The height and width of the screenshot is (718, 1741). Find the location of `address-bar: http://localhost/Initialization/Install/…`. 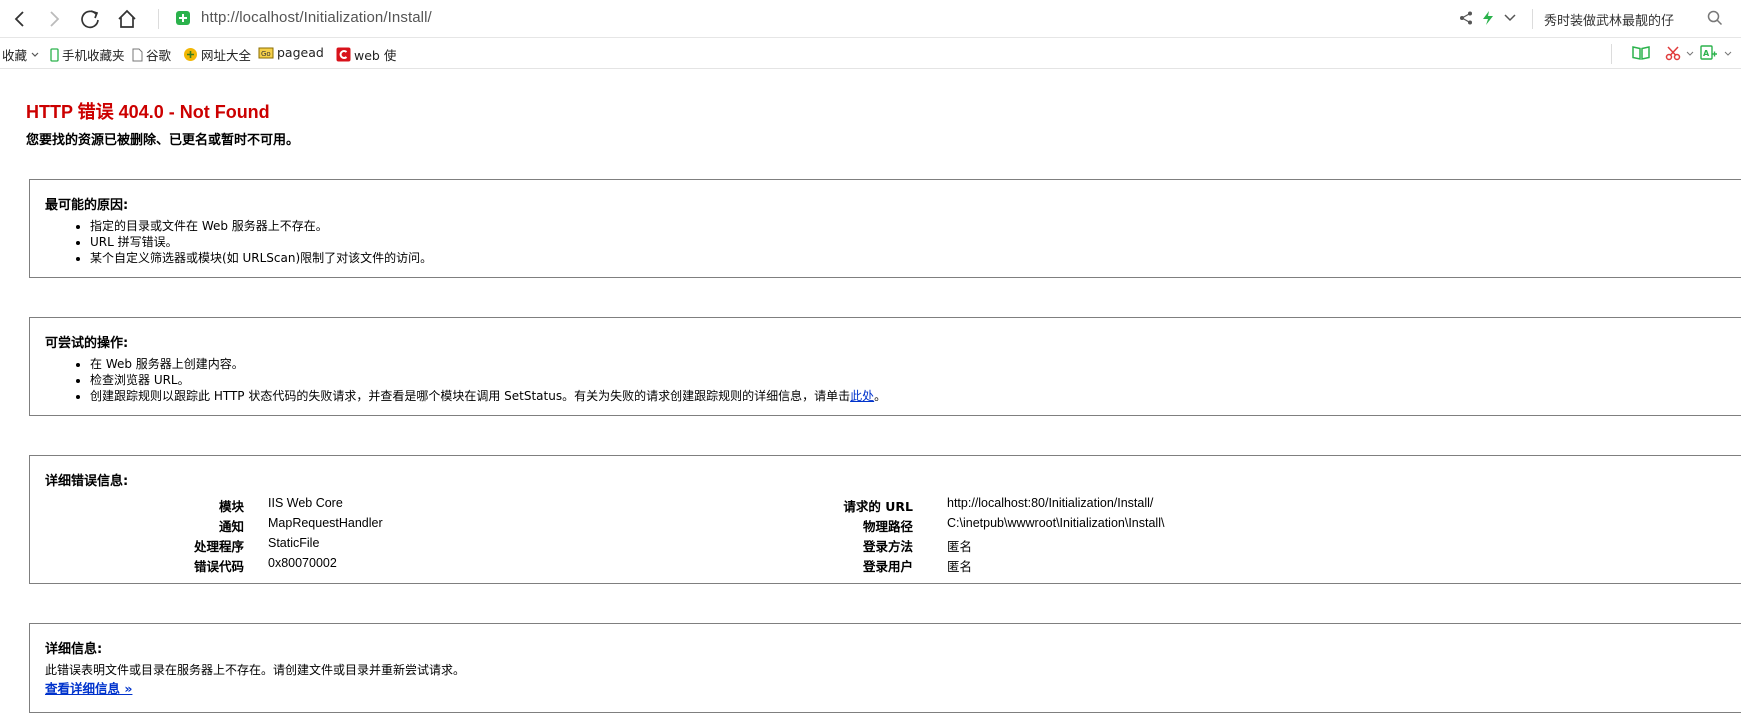

address-bar: http://localhost/Initialization/Install/… is located at coordinates (870, 19).